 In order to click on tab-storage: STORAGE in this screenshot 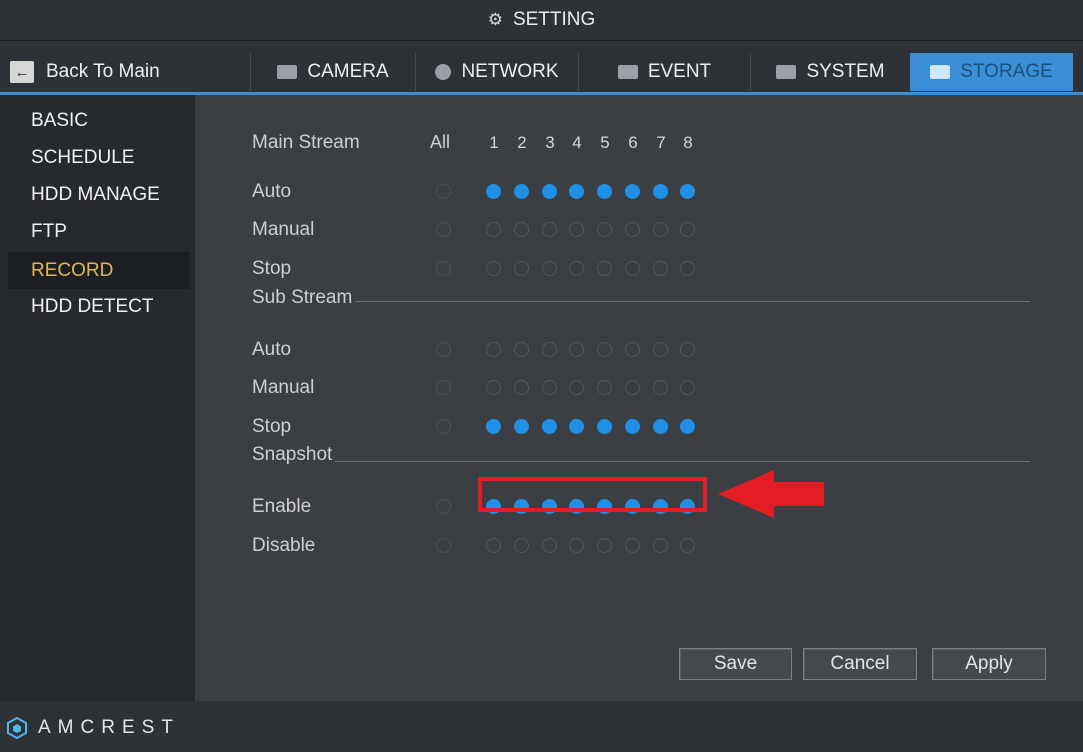, I will do `click(991, 72)`.